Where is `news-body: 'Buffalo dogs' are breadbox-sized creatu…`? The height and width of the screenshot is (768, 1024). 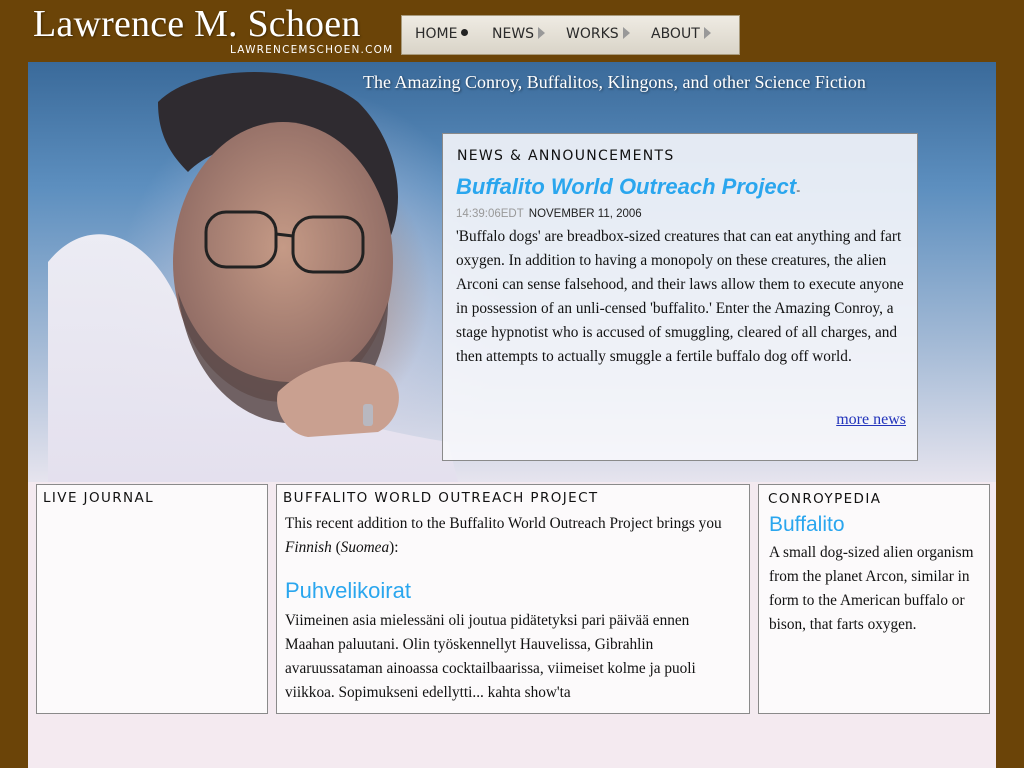 news-body: 'Buffalo dogs' are breadbox-sized creatu… is located at coordinates (680, 296).